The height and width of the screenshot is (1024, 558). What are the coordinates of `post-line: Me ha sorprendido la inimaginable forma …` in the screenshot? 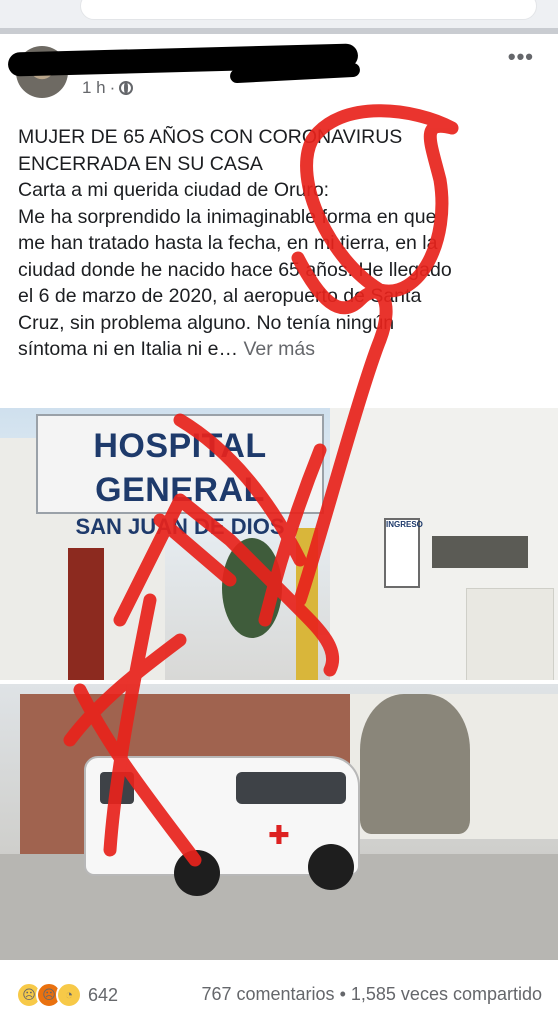 It's located at (227, 216).